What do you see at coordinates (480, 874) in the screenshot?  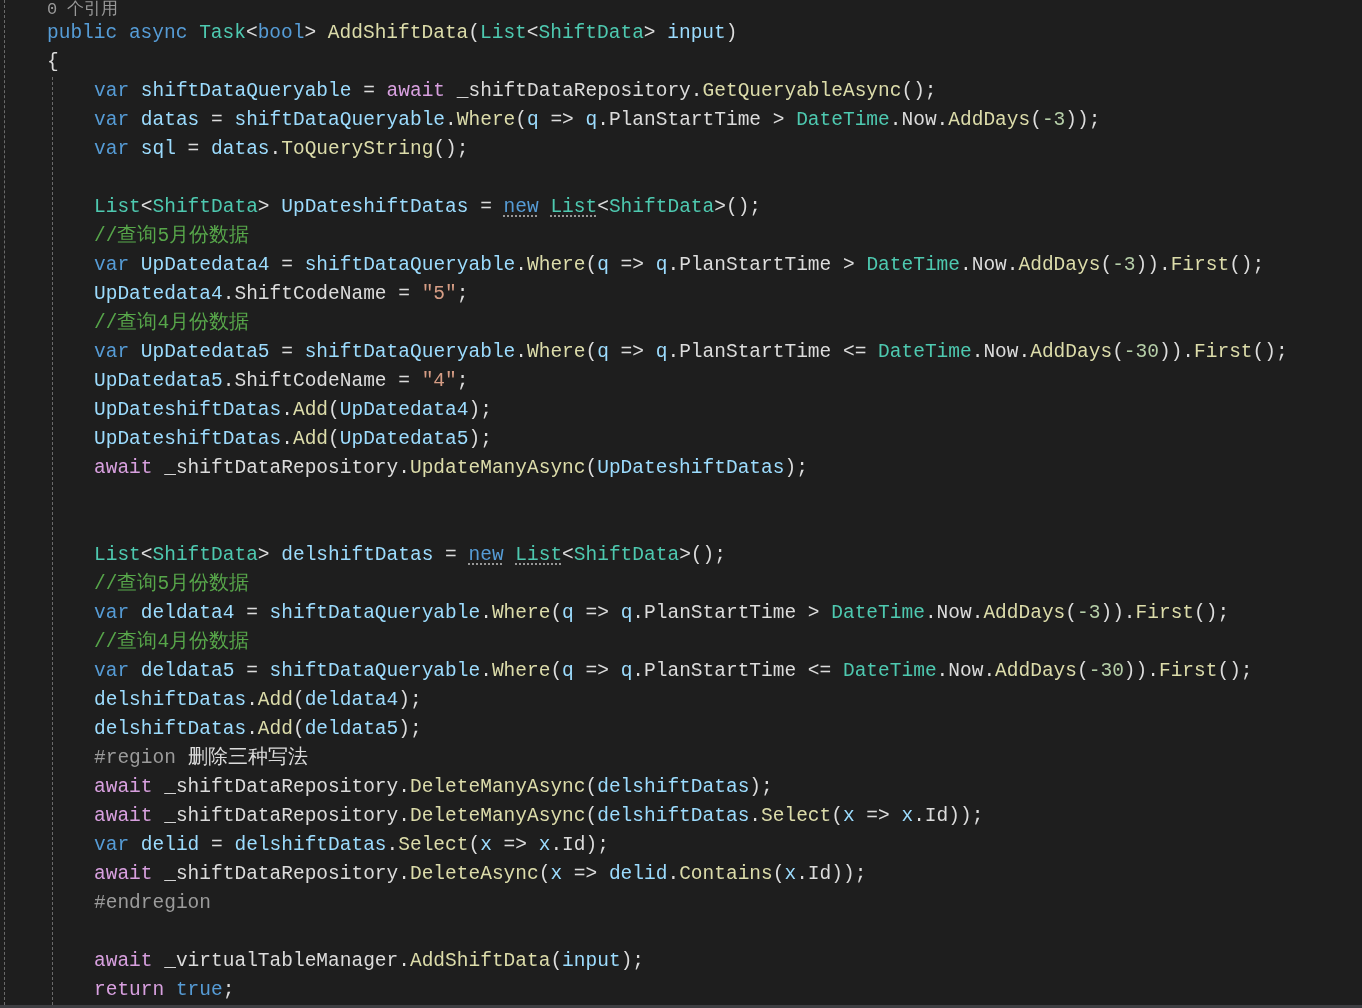 I see `code-line: await _shiftDataRepository.DeleteAsync(x => delid.Contains(x.Id));` at bounding box center [480, 874].